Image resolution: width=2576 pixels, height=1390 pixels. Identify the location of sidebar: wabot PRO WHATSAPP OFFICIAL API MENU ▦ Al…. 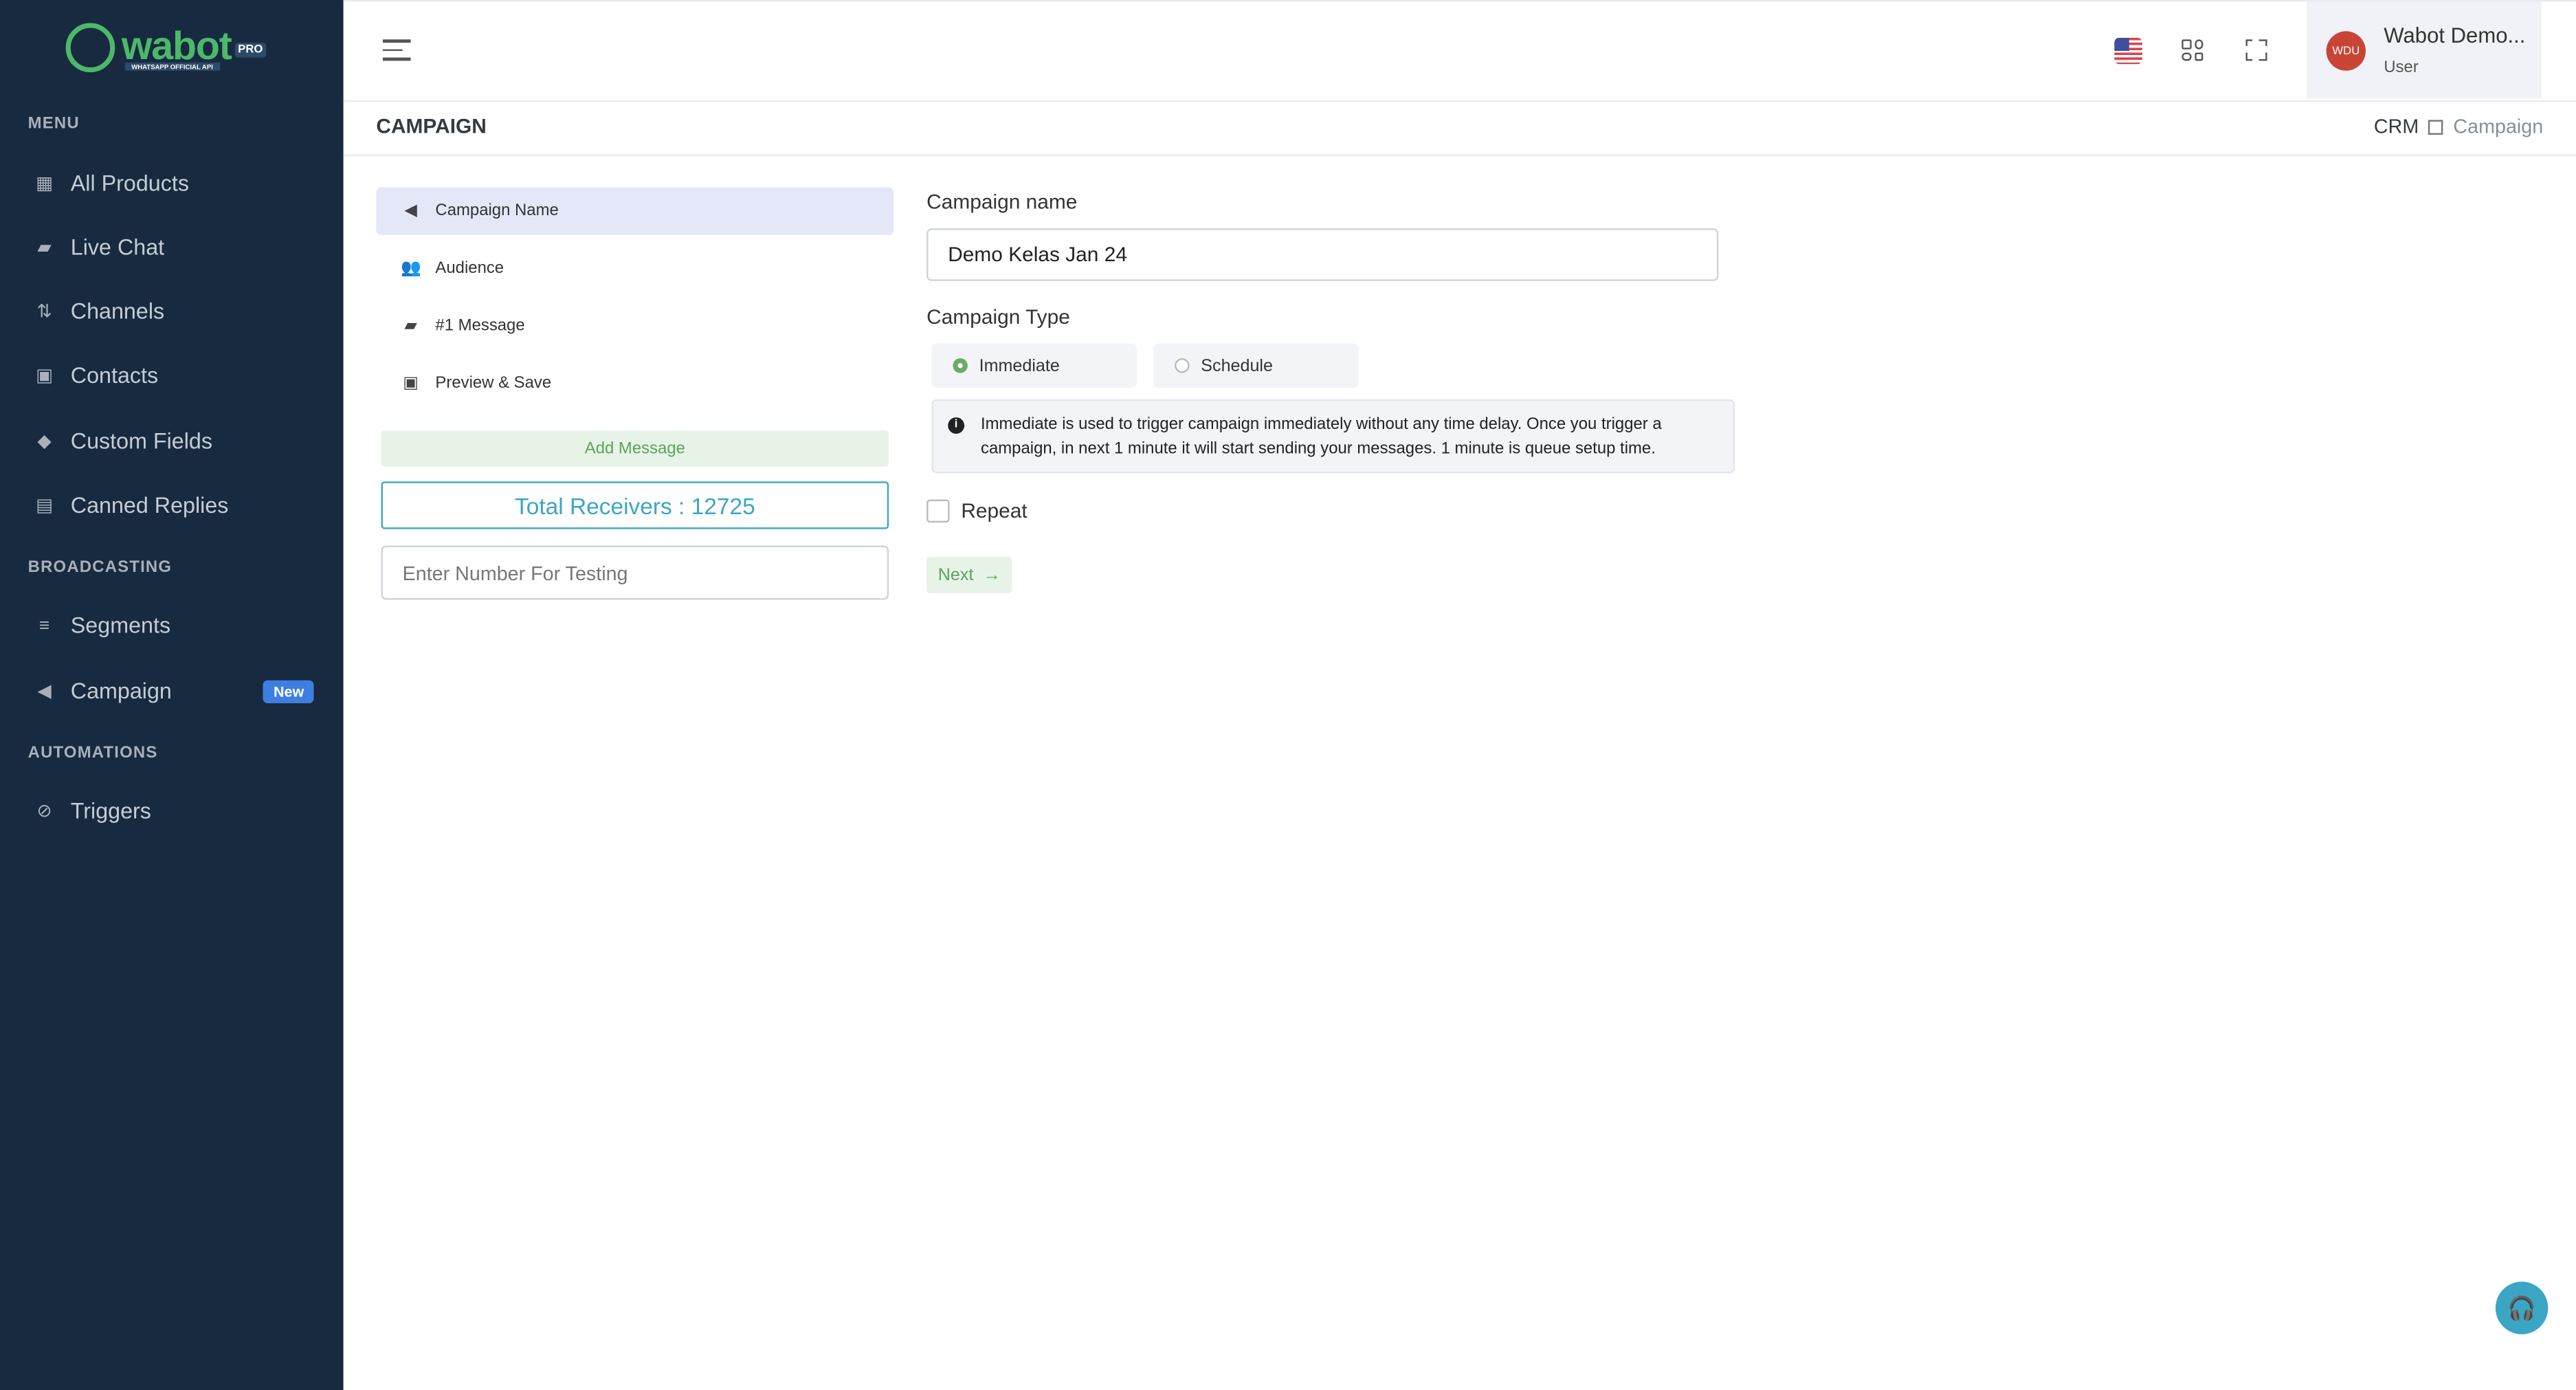
(172, 695).